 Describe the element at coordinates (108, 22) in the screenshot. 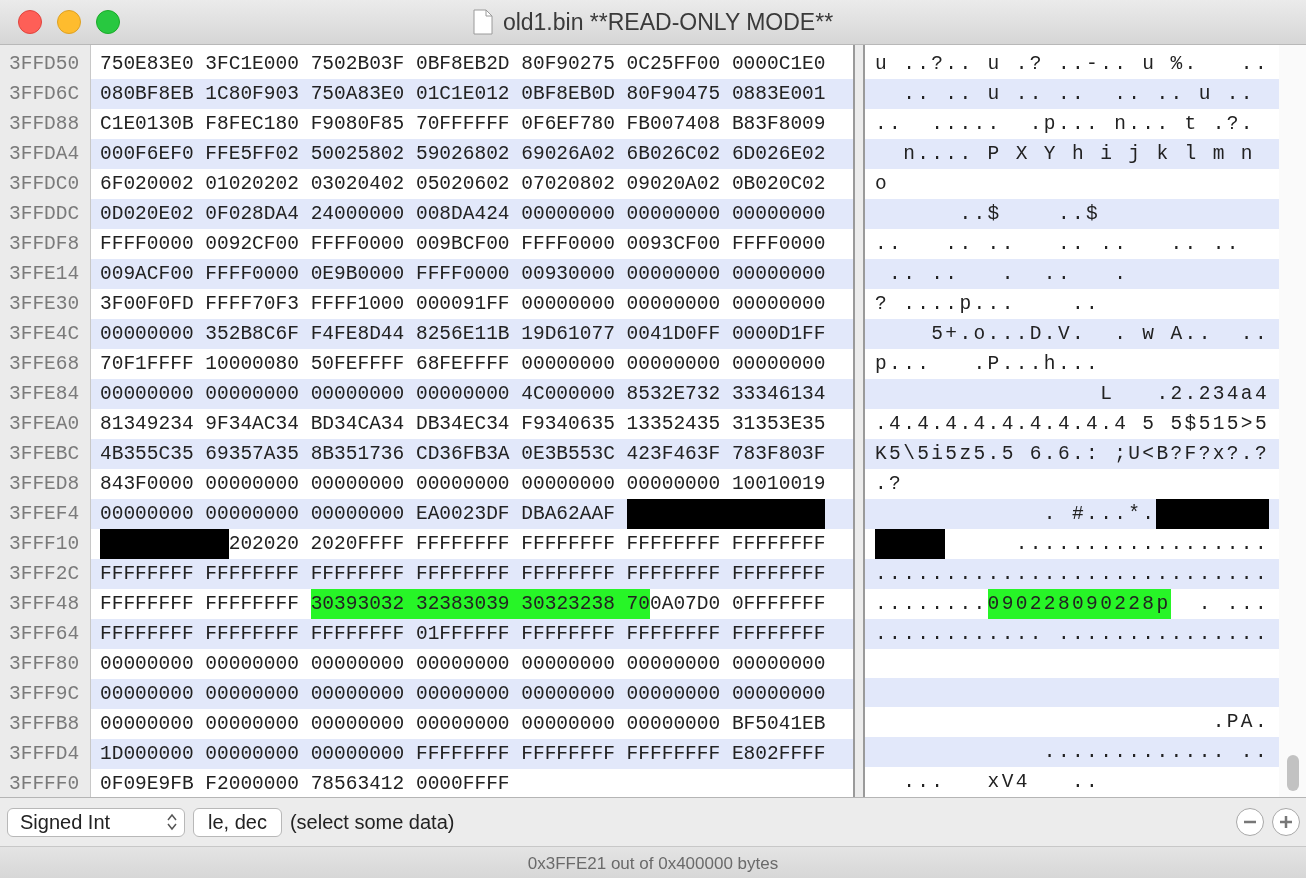

I see `zoom-button` at that location.